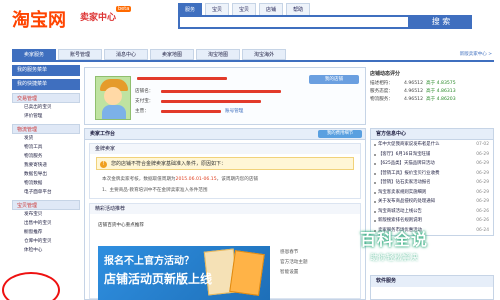  What do you see at coordinates (237, 179) in the screenshot?
I see `note-text-post: ，该周期内您的店铺` at bounding box center [237, 179].